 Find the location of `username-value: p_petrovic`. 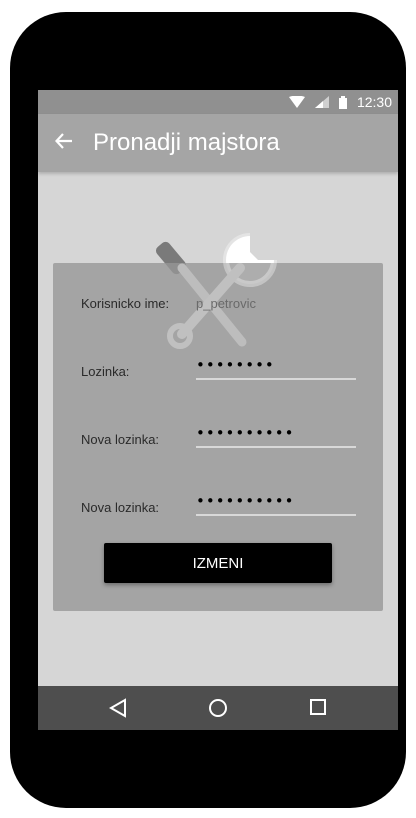

username-value: p_petrovic is located at coordinates (226, 303).